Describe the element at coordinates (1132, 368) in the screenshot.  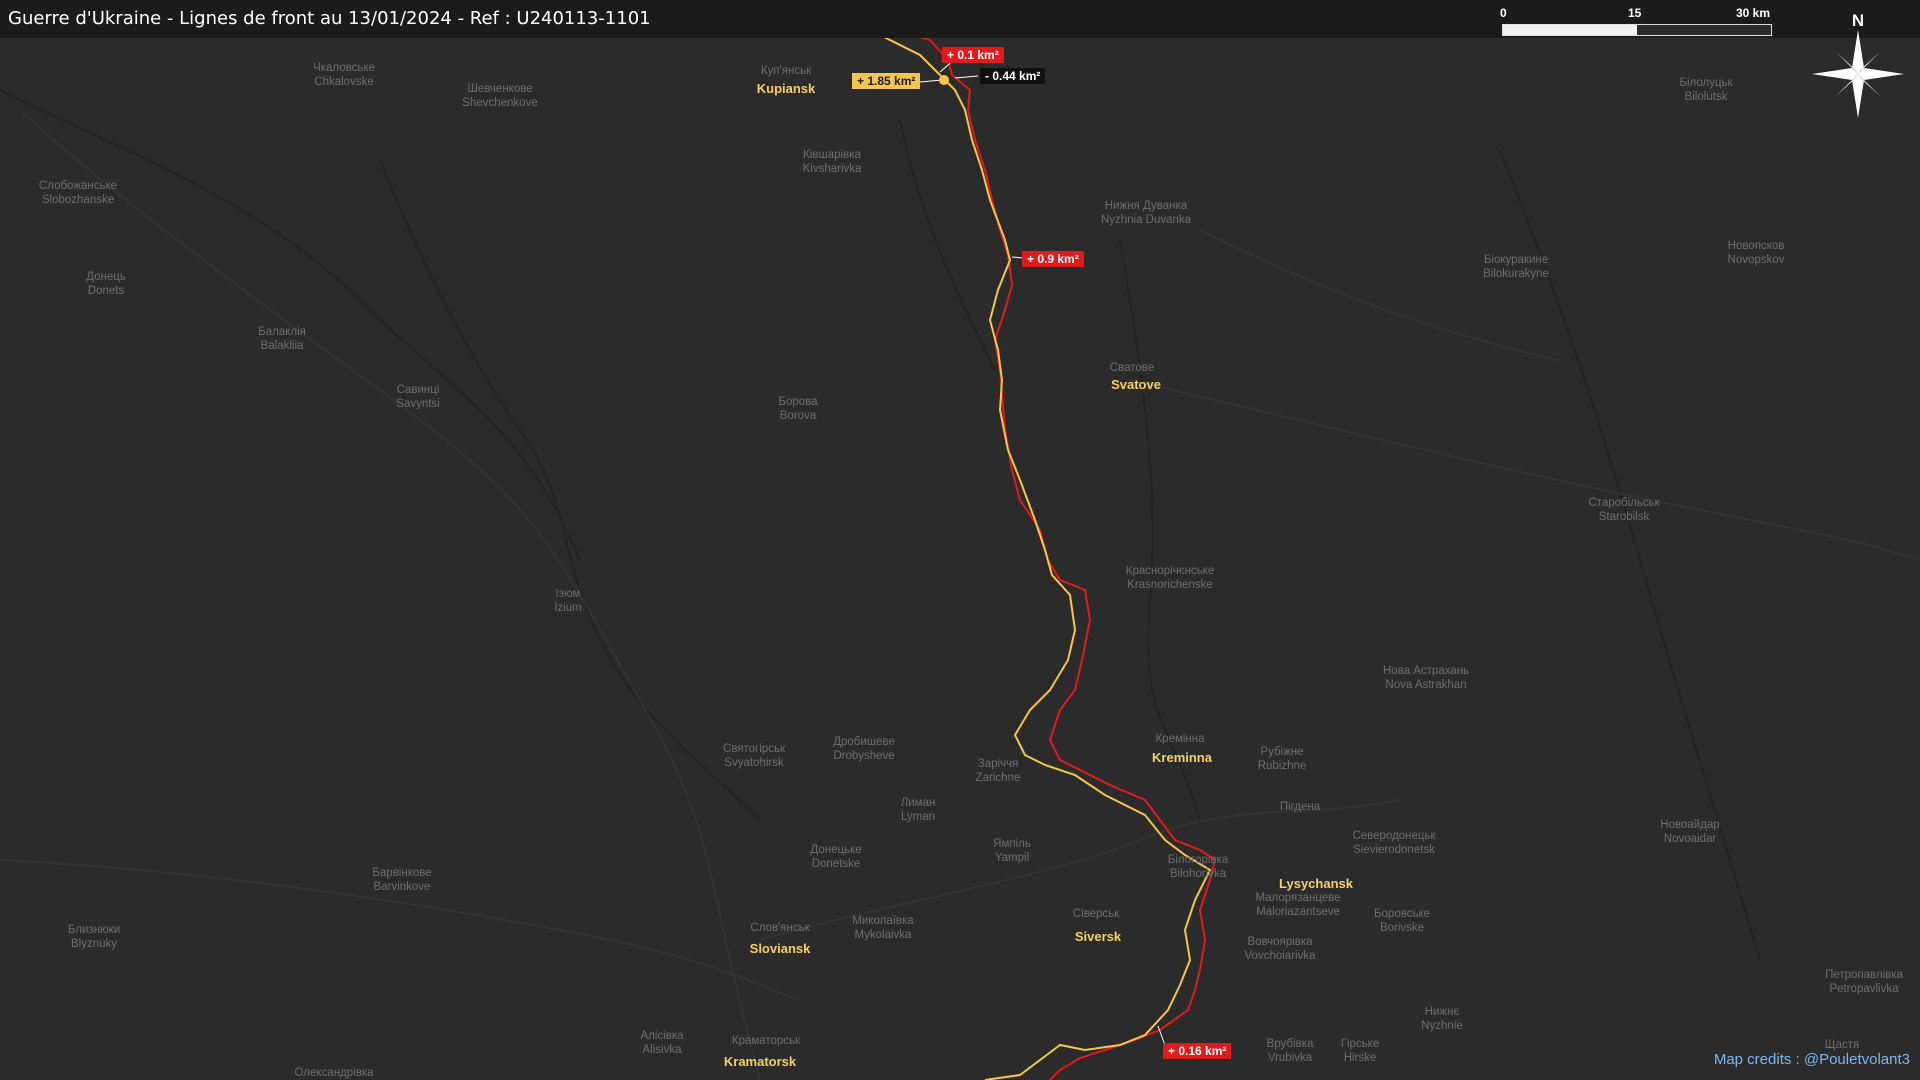
I see `place-label: Сватове` at that location.